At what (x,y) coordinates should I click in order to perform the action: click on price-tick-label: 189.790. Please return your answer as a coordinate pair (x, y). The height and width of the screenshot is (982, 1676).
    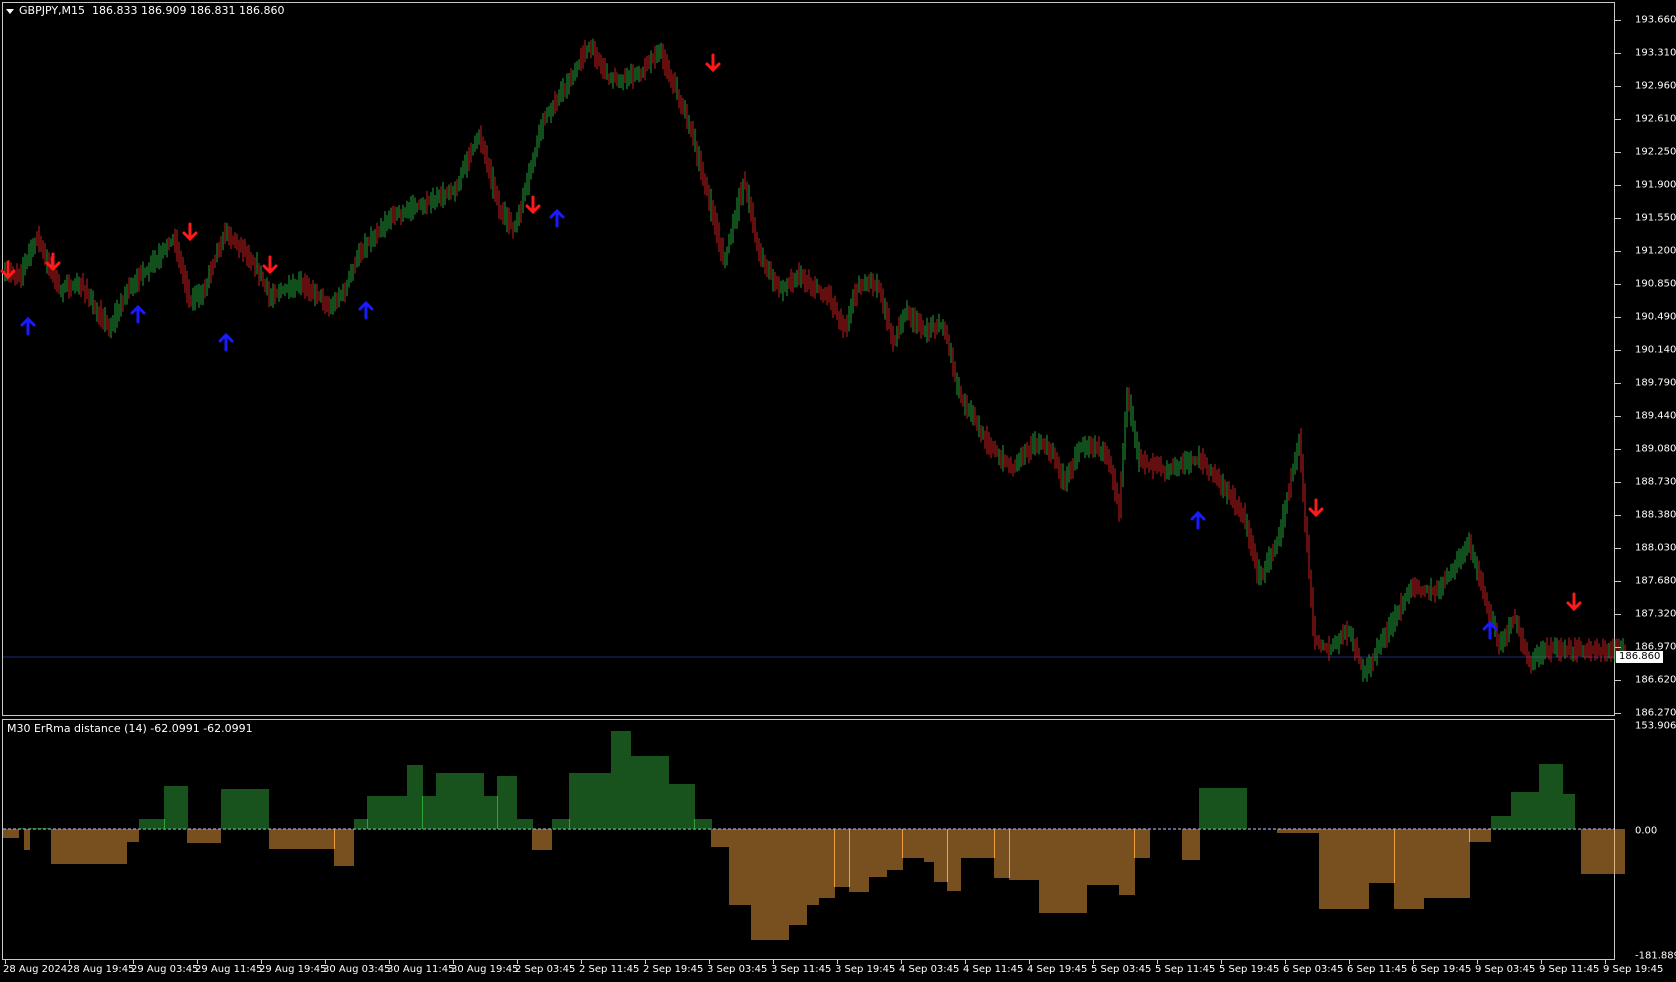
    Looking at the image, I should click on (1655, 383).